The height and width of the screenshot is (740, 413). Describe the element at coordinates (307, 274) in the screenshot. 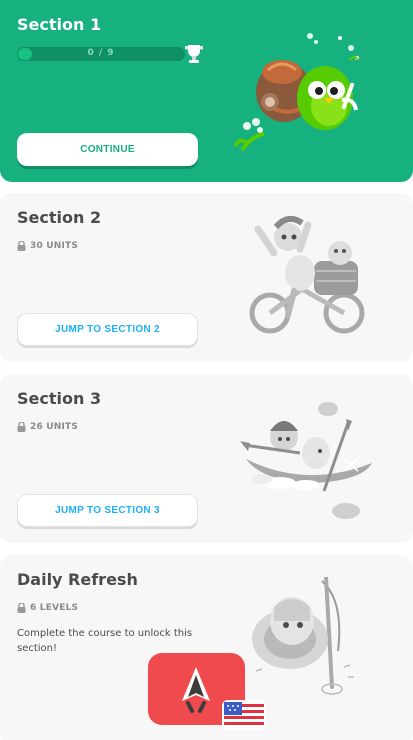

I see `bicycle-illustration` at that location.